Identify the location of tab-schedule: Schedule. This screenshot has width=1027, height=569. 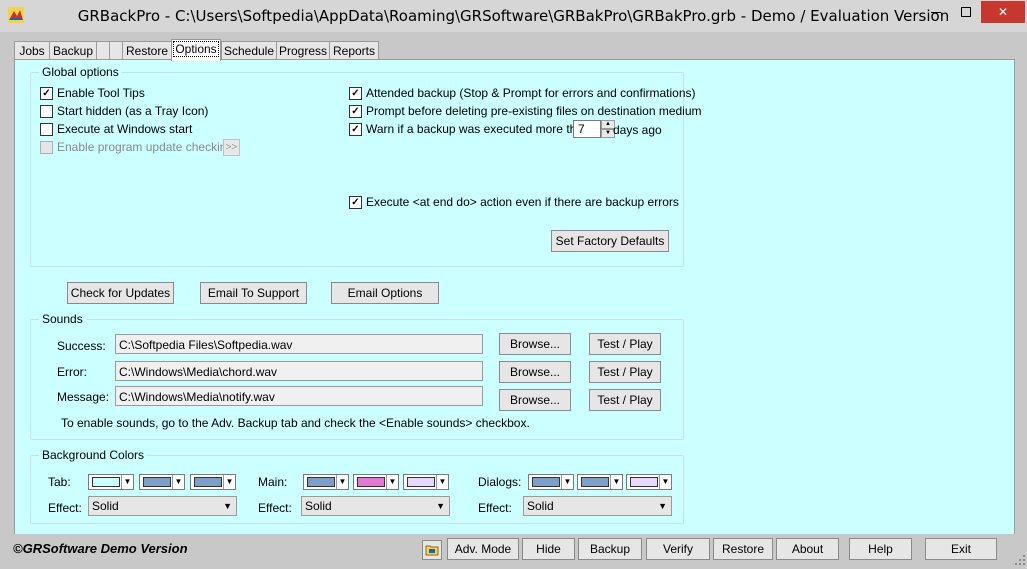
(249, 50).